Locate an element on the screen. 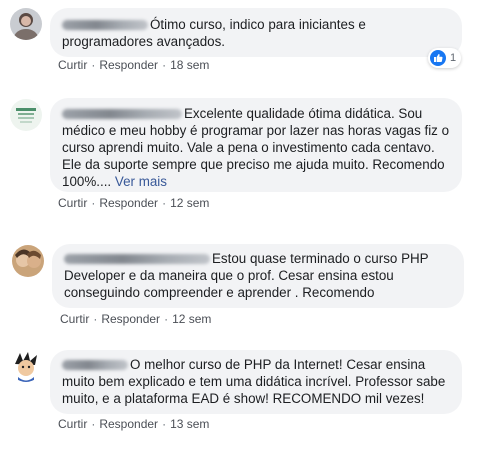 This screenshot has height=469, width=496. like-icon is located at coordinates (438, 58).